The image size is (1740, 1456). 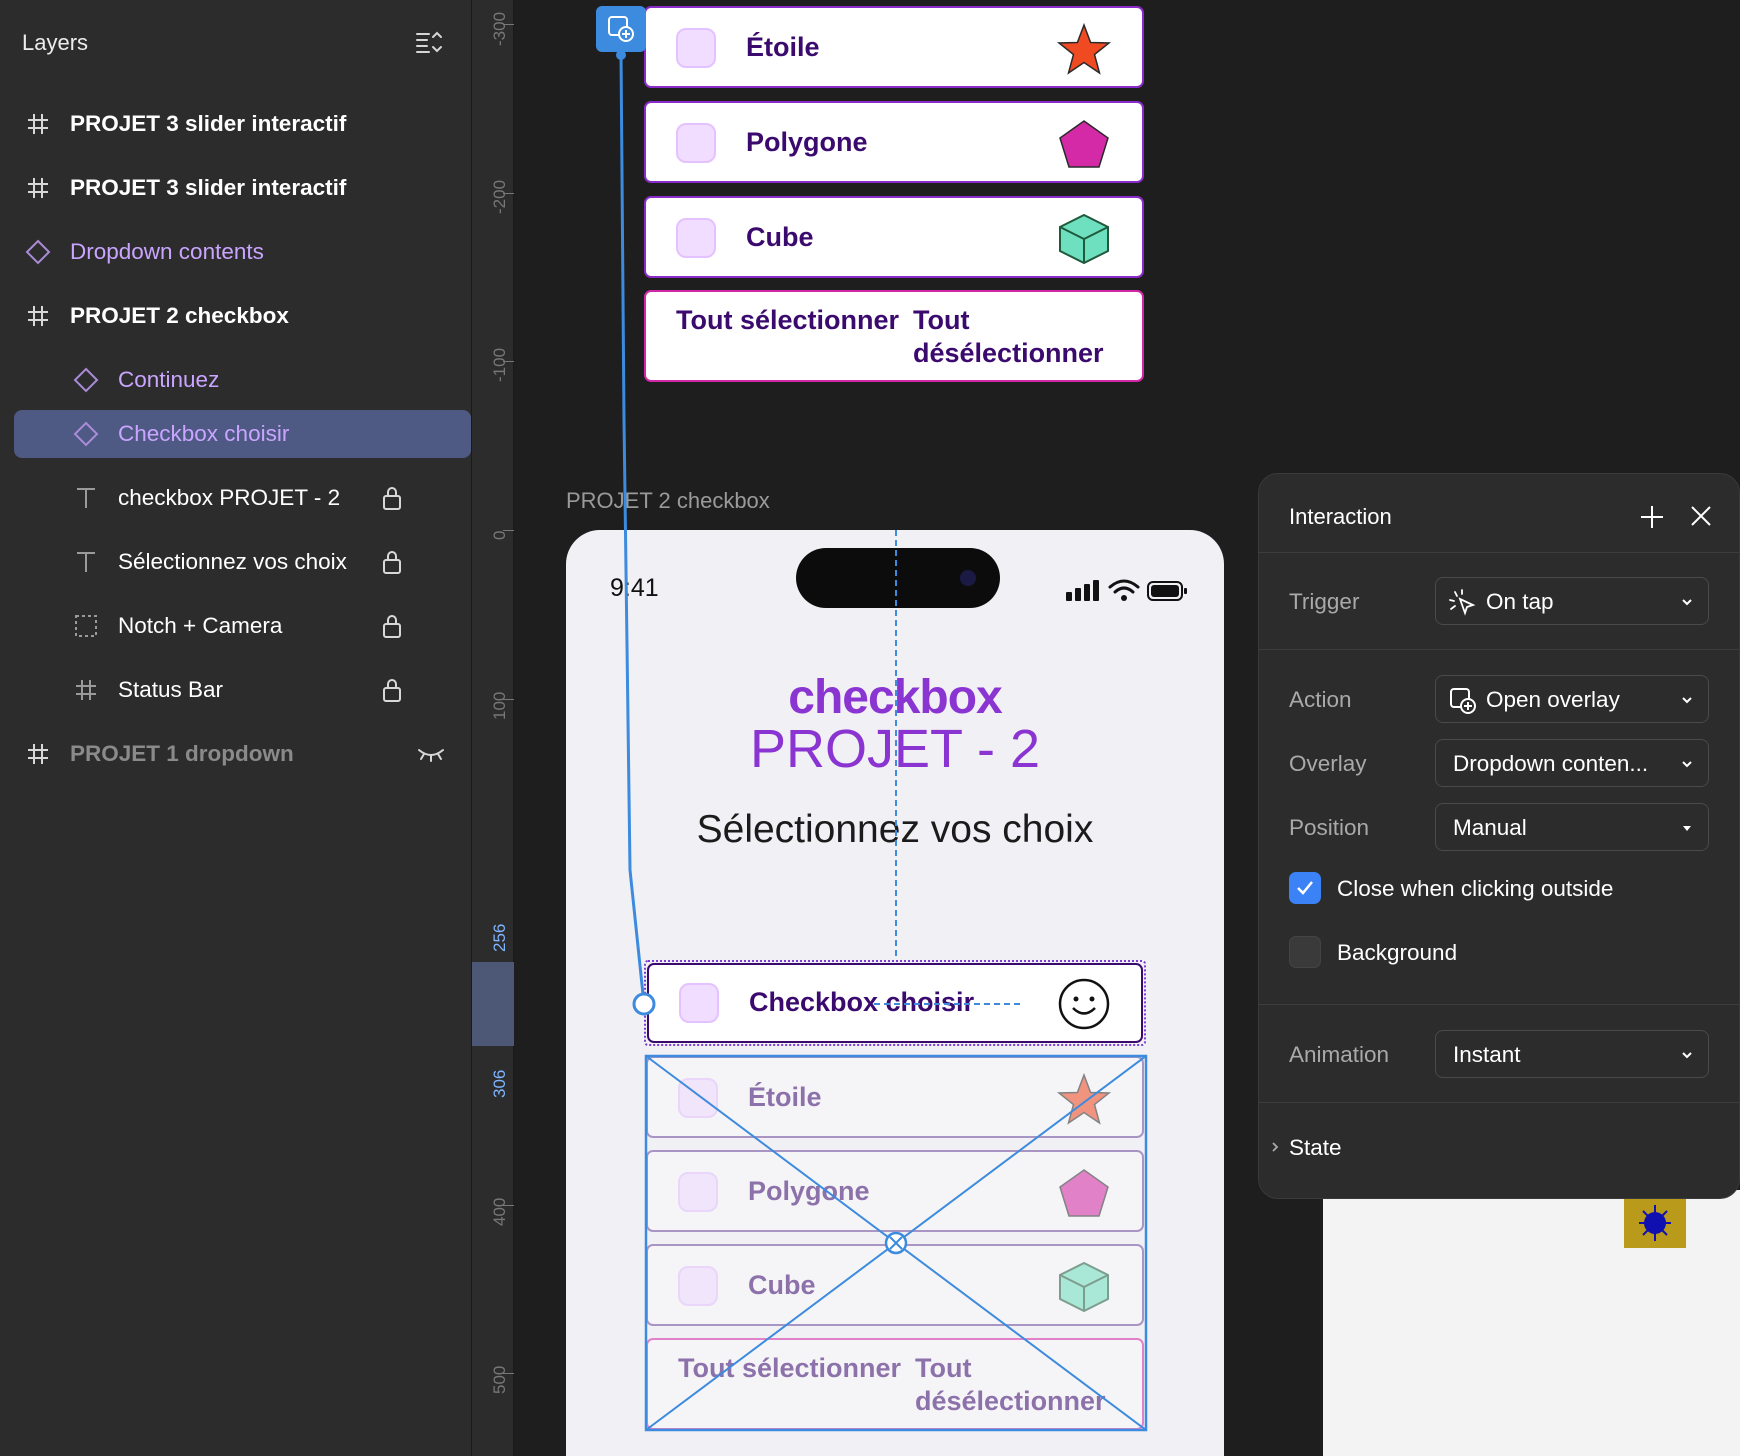 What do you see at coordinates (1572, 601) in the screenshot?
I see `trigger-dropdown: On tap` at bounding box center [1572, 601].